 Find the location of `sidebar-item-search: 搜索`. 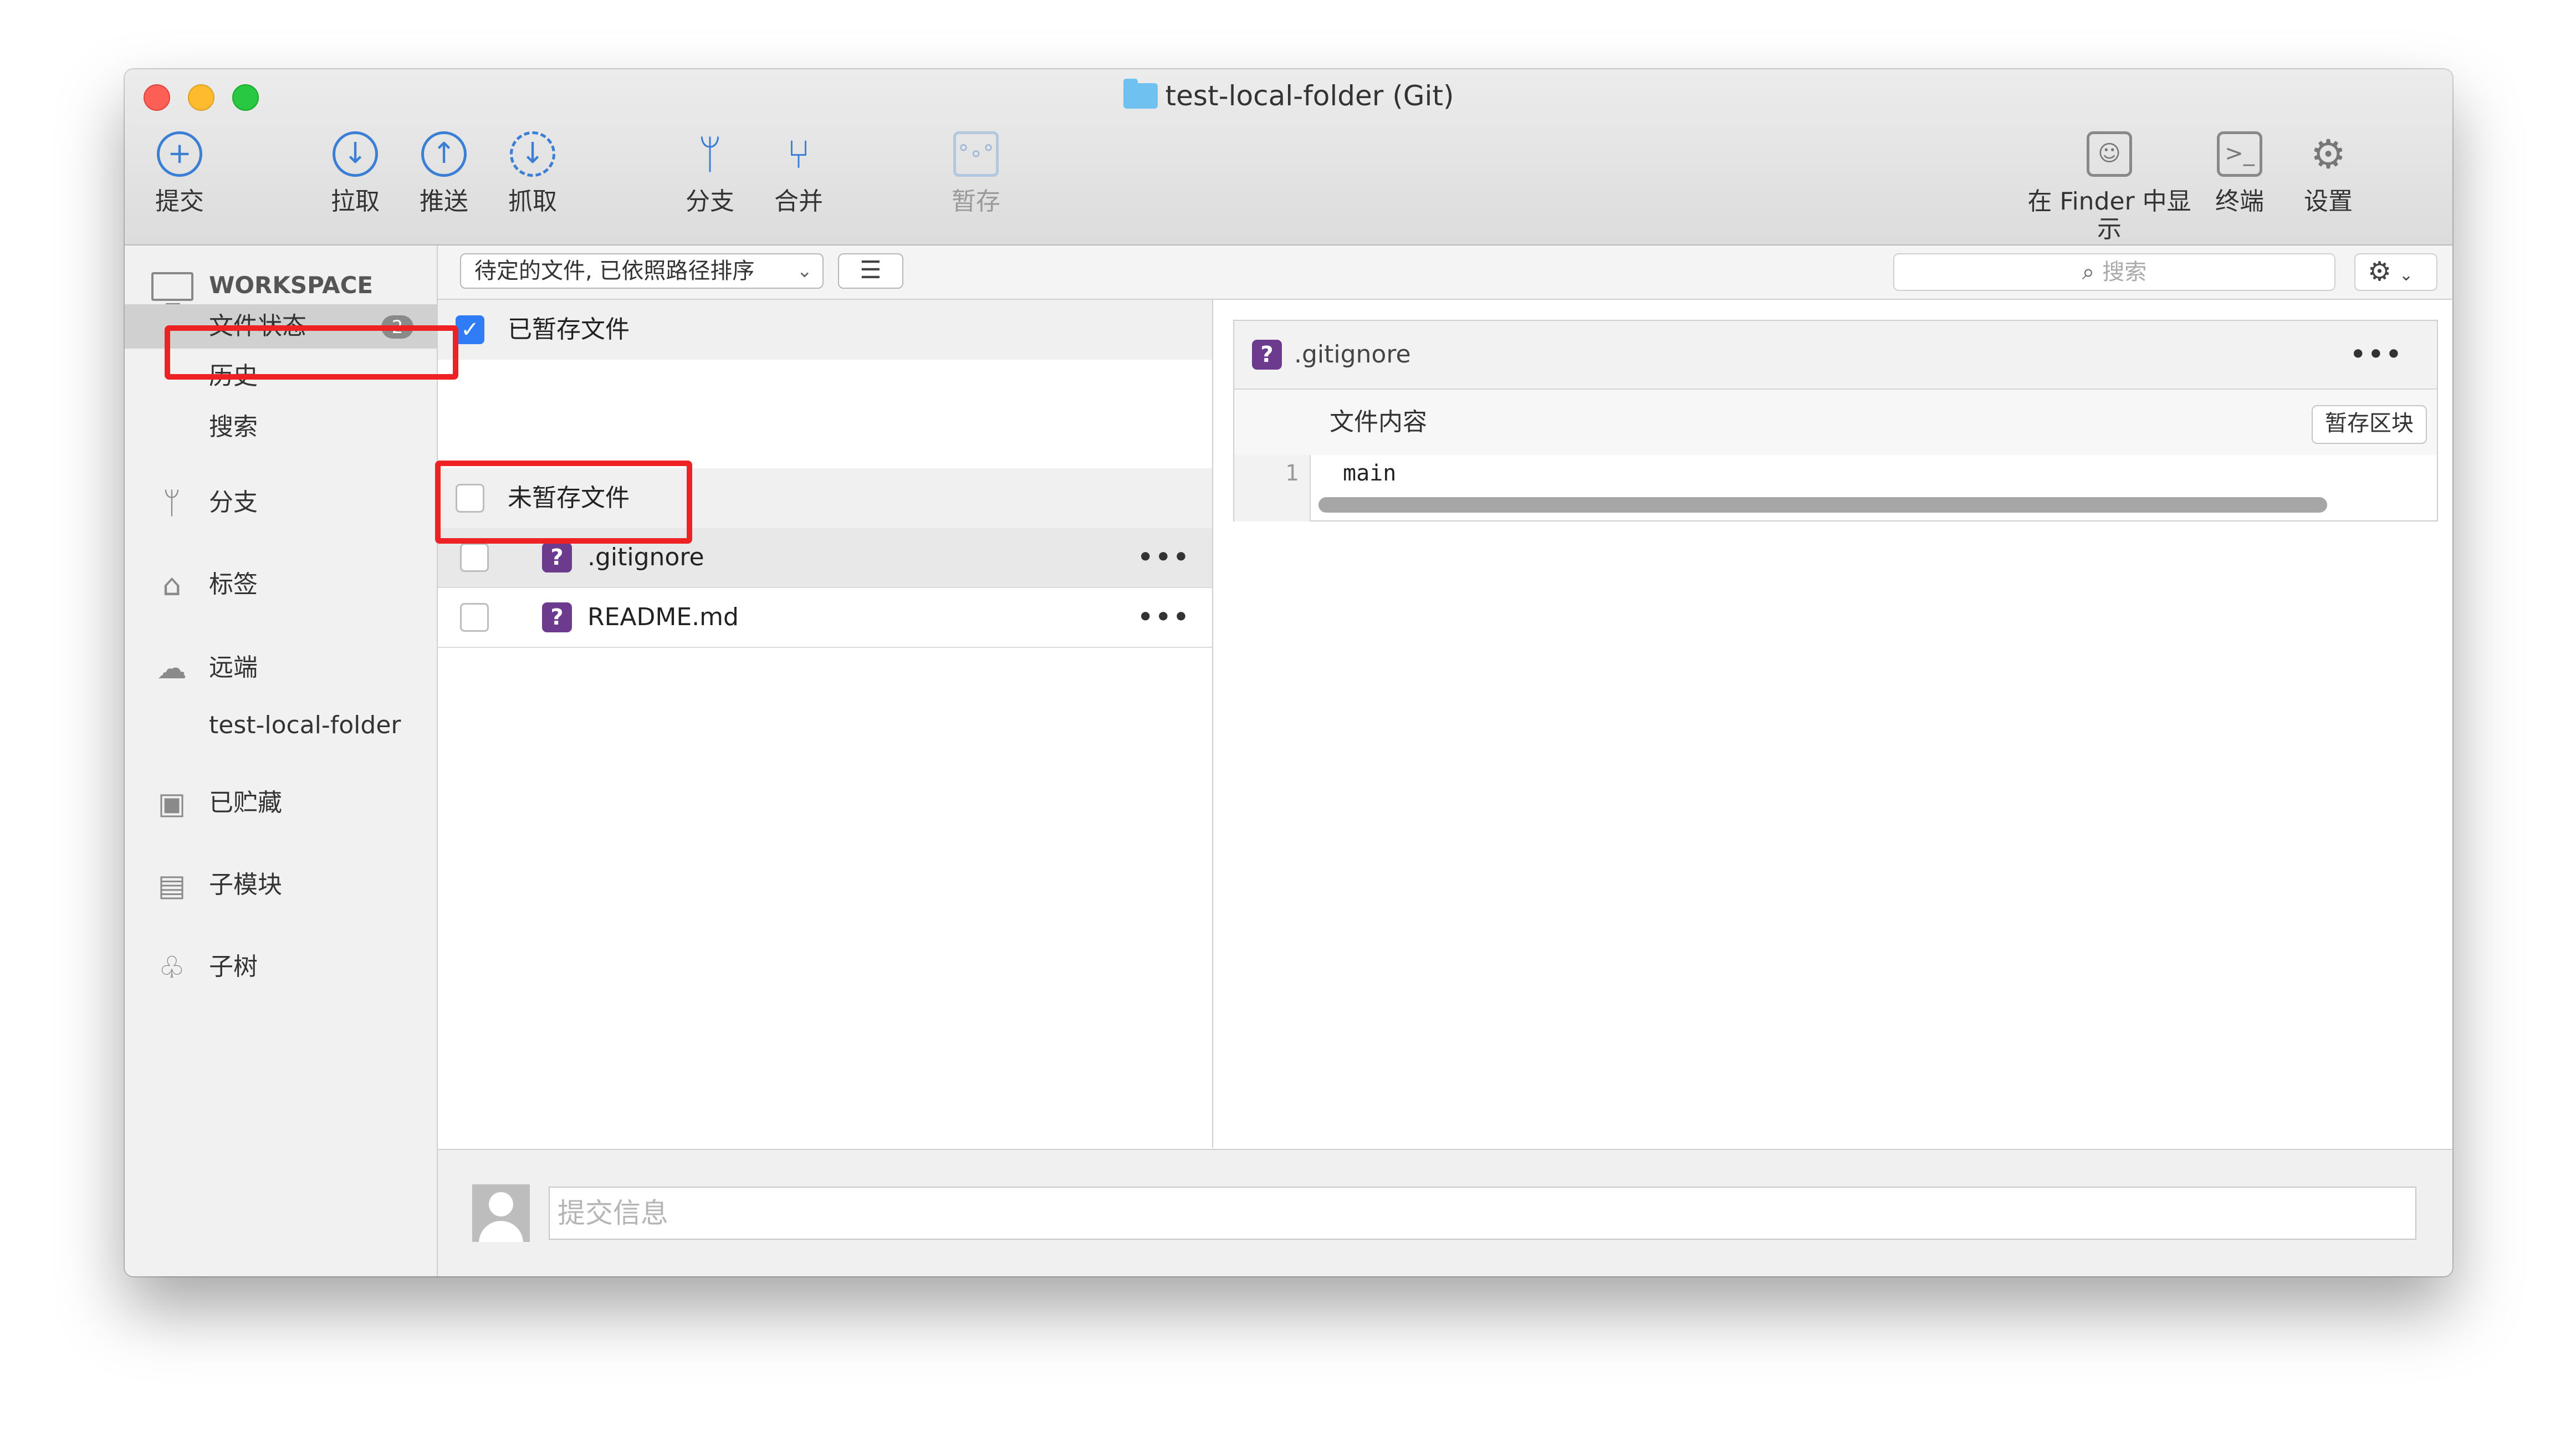

sidebar-item-search: 搜索 is located at coordinates (281, 427).